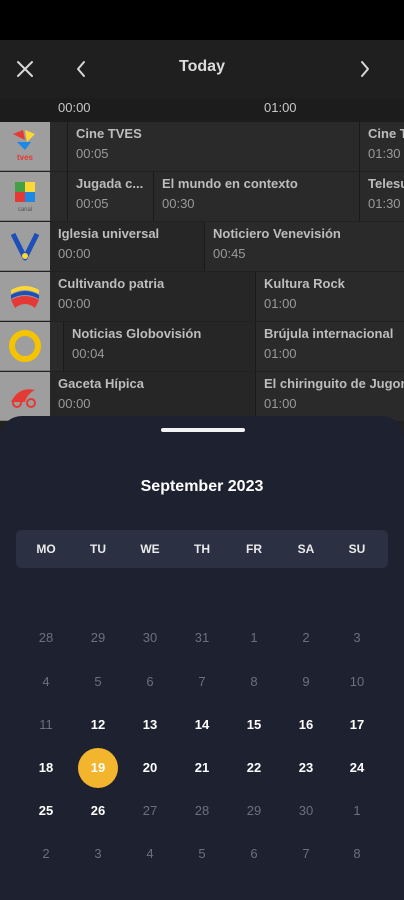  What do you see at coordinates (92, 153) in the screenshot?
I see `program-time: 00:05` at bounding box center [92, 153].